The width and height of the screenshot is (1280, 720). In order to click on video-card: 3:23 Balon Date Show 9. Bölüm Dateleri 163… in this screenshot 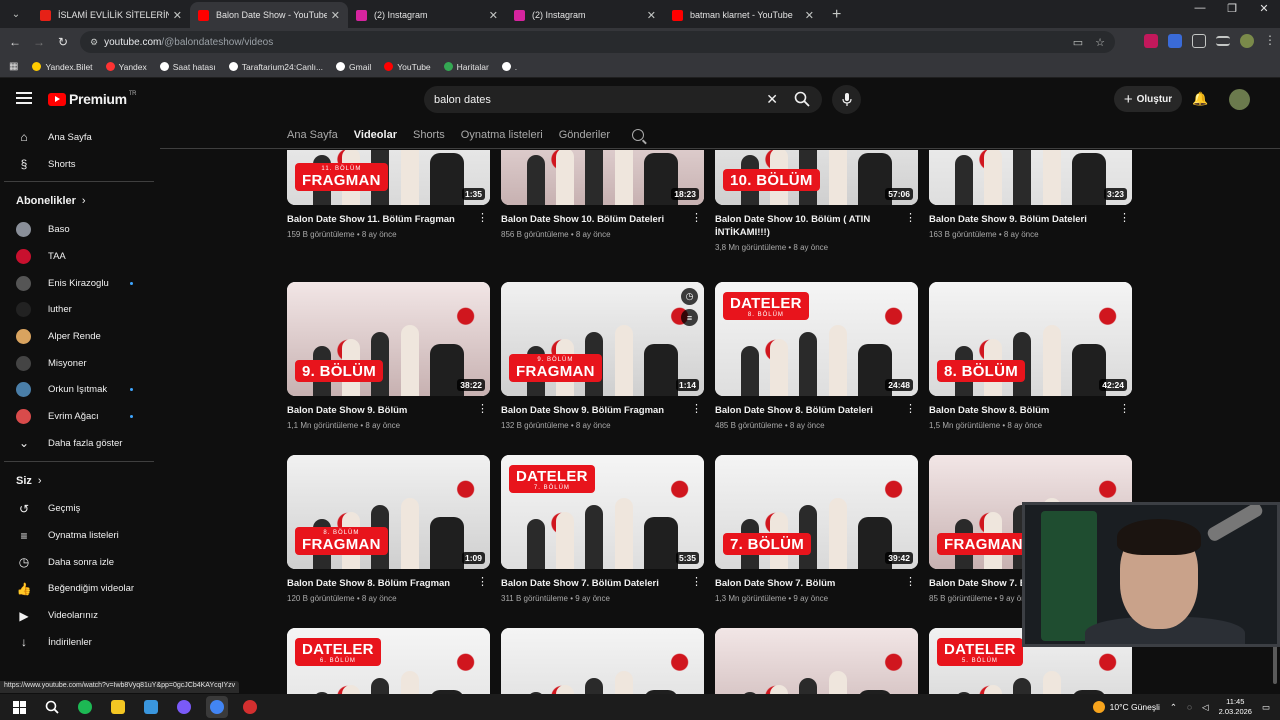, I will do `click(1030, 194)`.